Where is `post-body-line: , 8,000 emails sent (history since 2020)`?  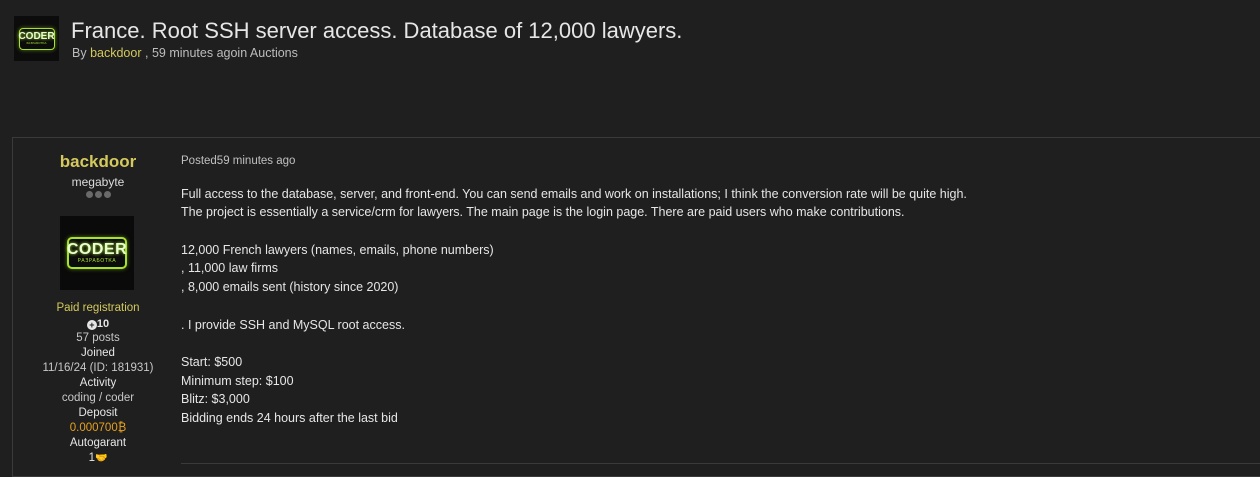 post-body-line: , 8,000 emails sent (history since 2020) is located at coordinates (290, 287).